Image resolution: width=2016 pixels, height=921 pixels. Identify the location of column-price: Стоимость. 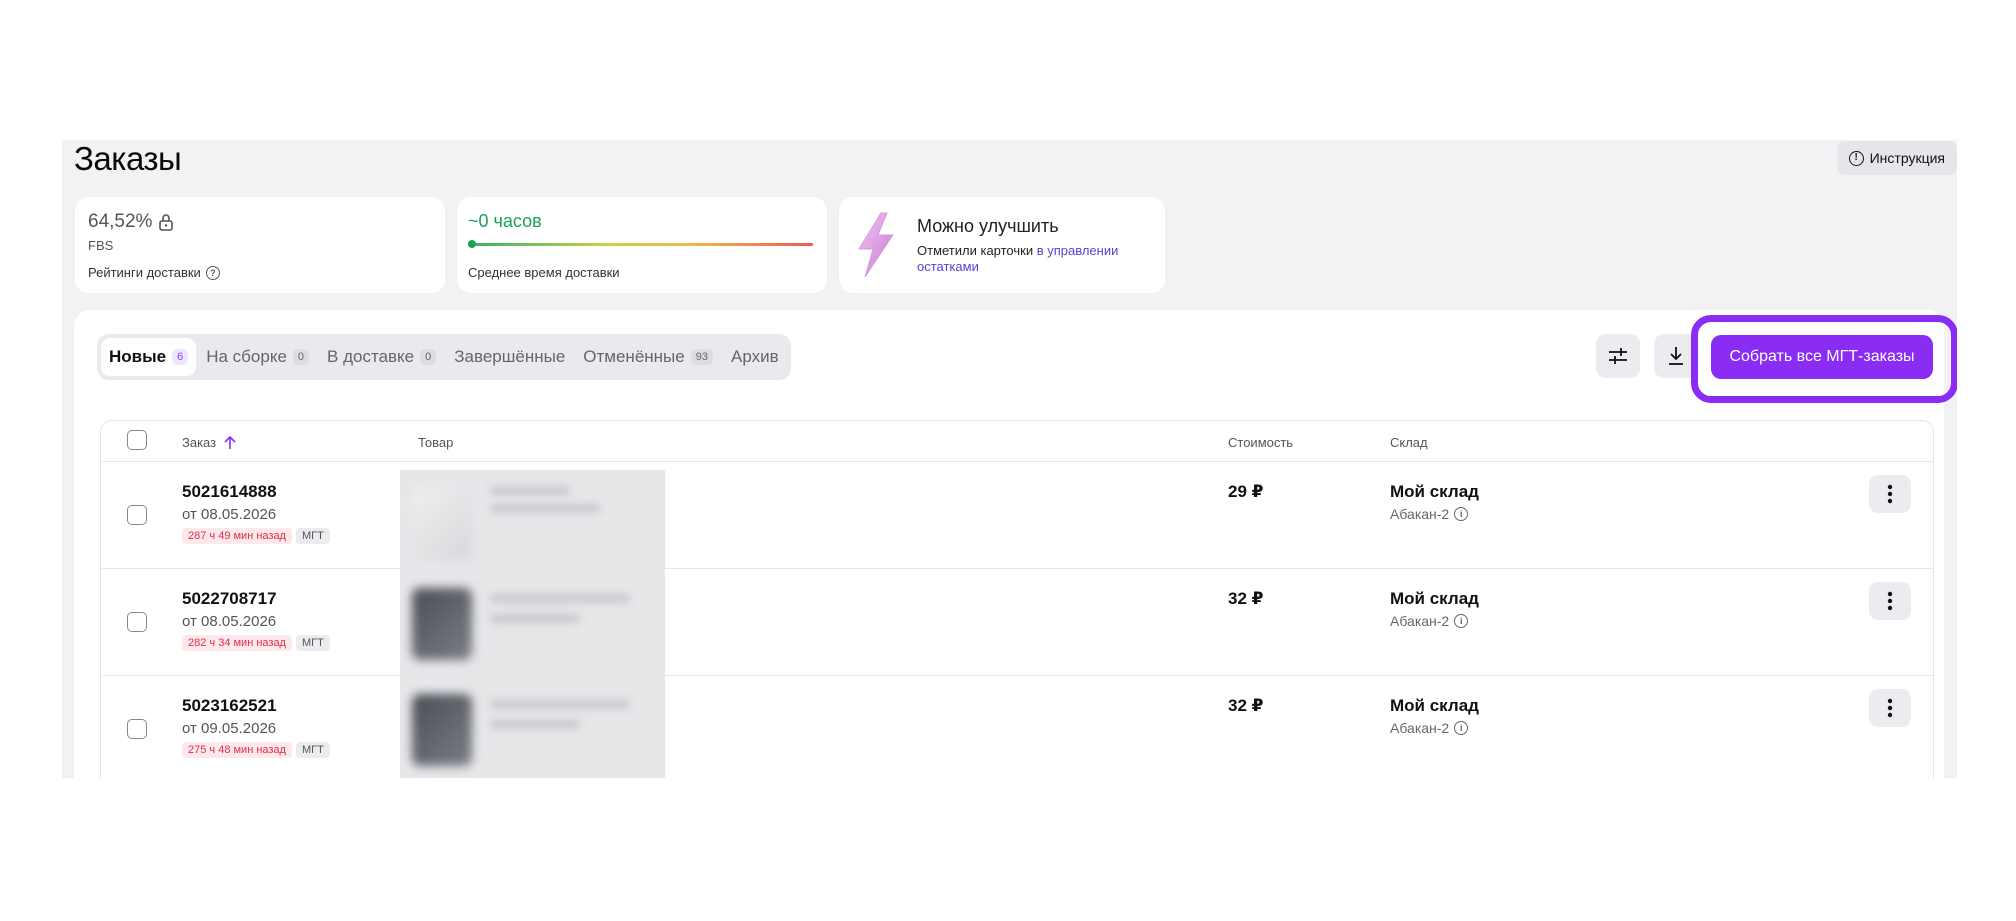
(1261, 442).